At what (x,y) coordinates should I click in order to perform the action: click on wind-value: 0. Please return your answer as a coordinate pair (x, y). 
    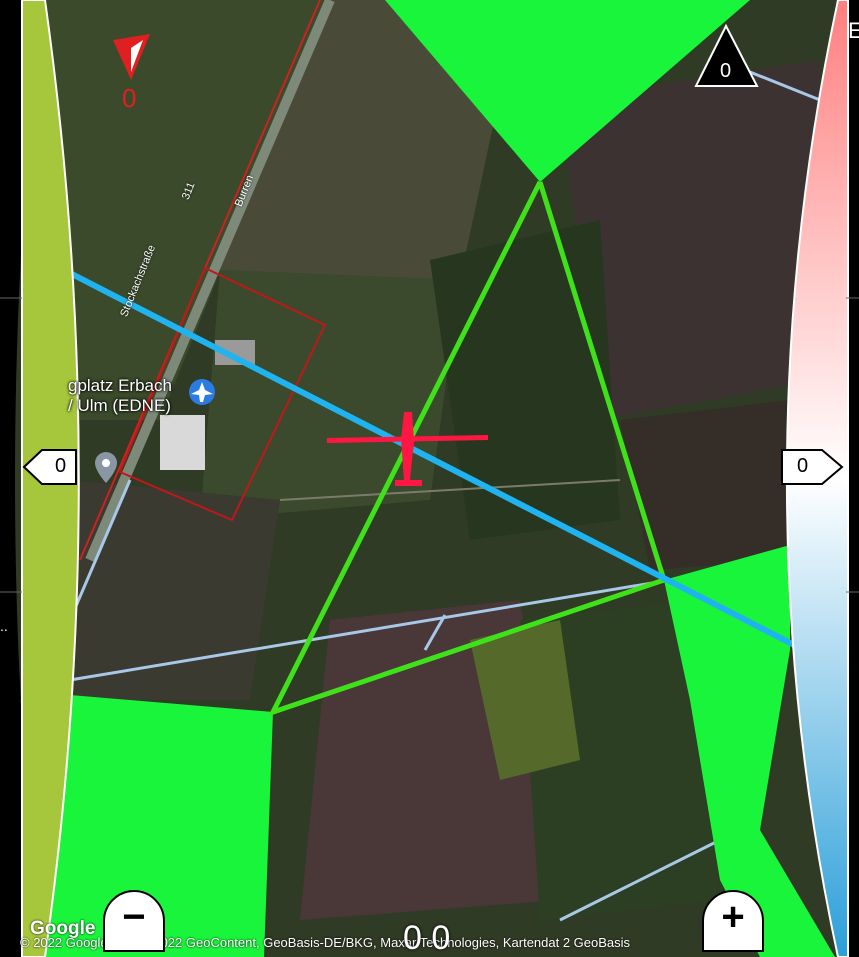
    Looking at the image, I should click on (129, 98).